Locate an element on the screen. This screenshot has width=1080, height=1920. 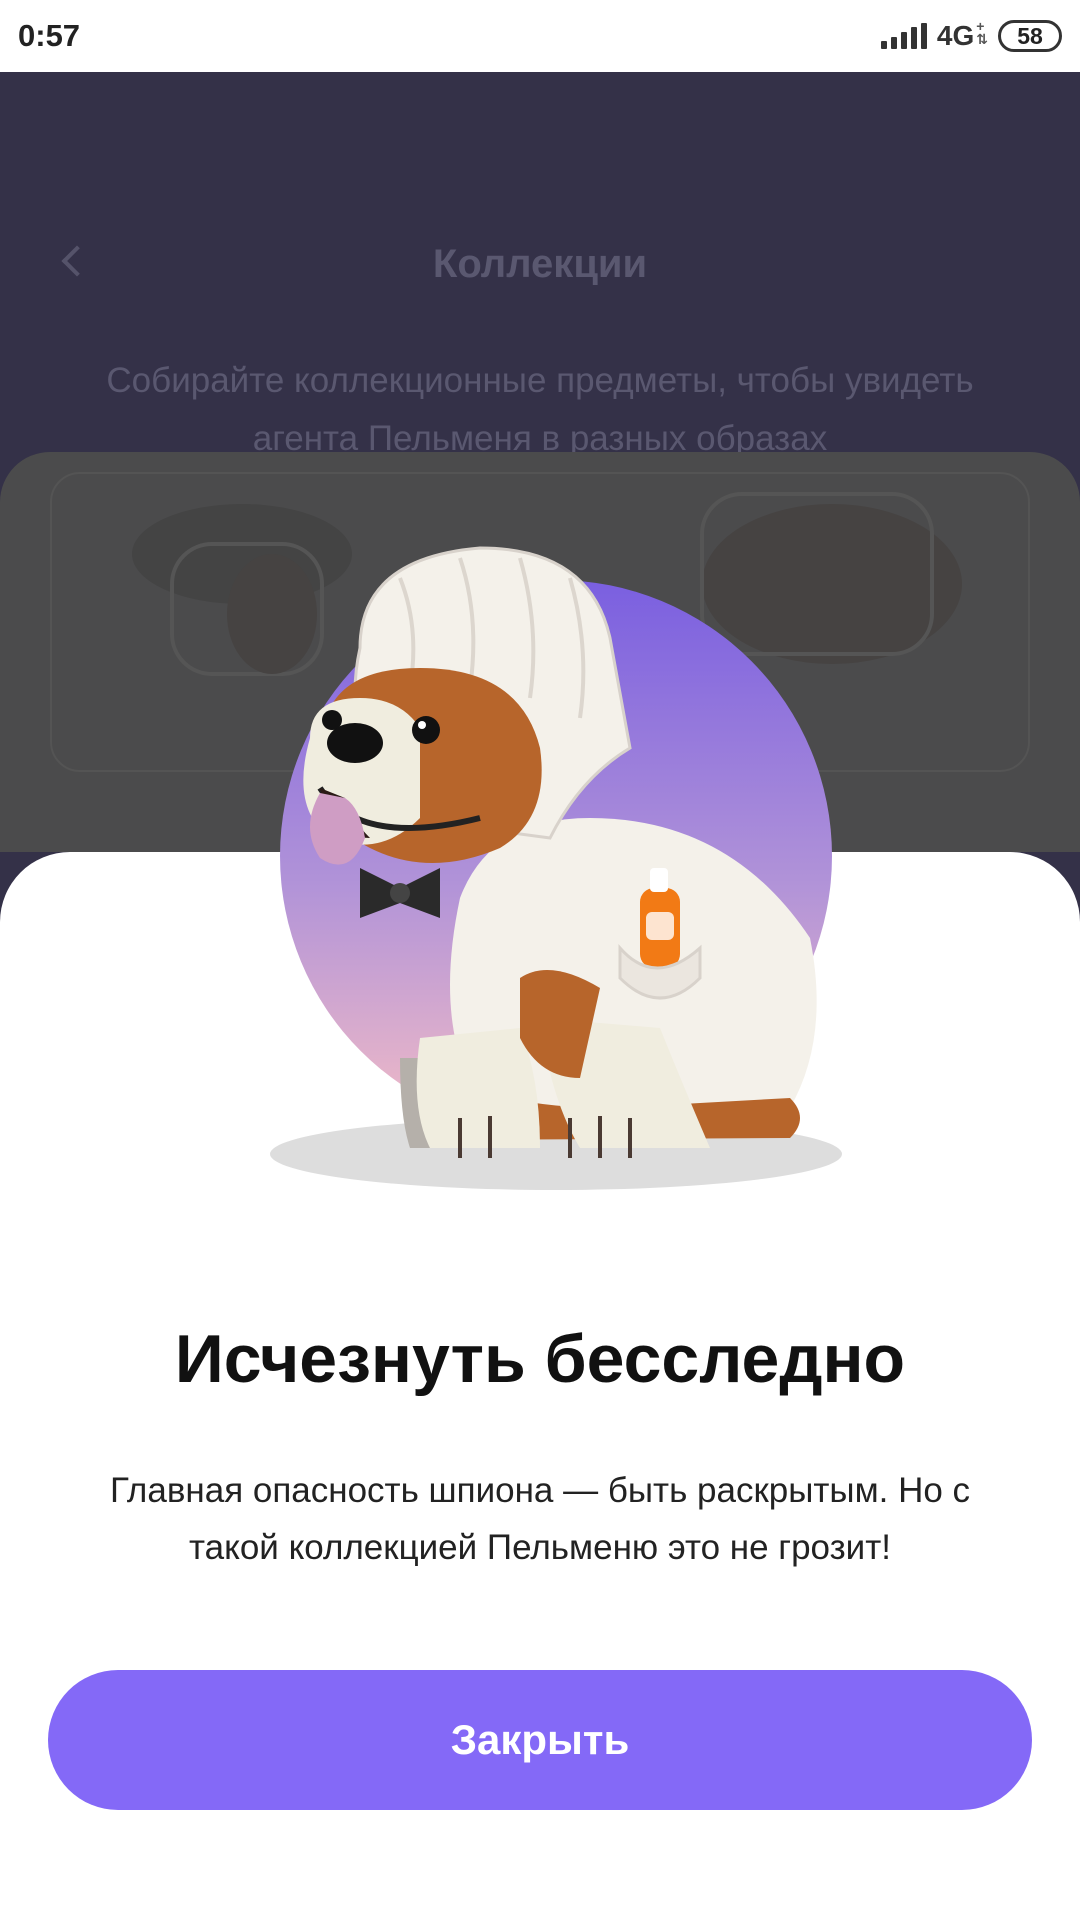
sheet-title: Исчезнуть бесследно is located at coordinates (540, 1359).